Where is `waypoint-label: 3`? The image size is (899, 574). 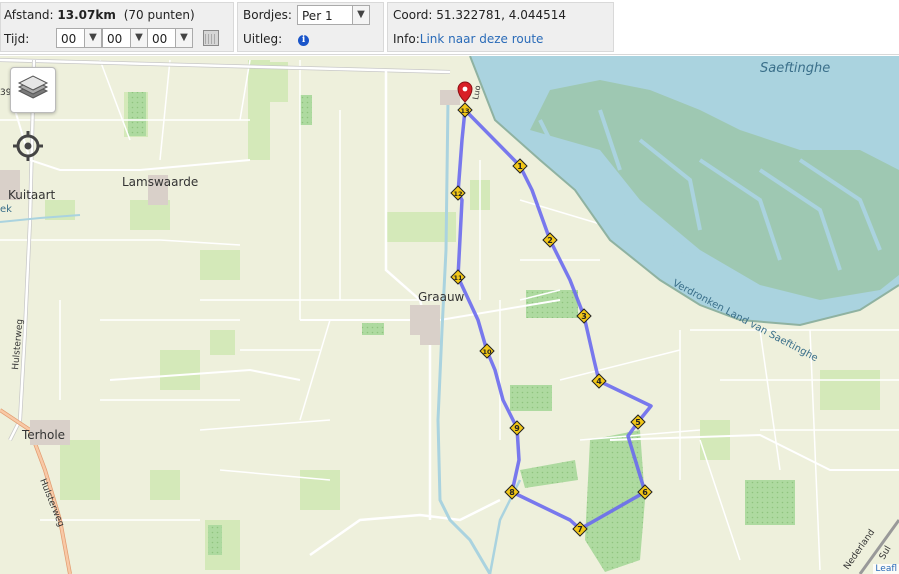 waypoint-label: 3 is located at coordinates (584, 316).